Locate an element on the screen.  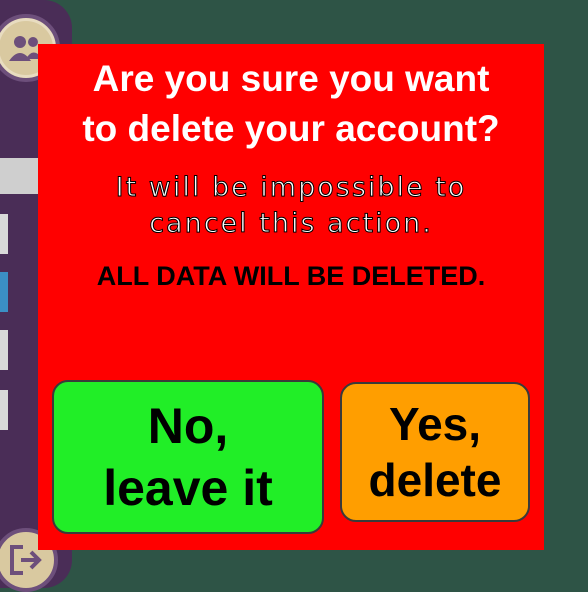
dialog-subtitle-line2: cancel this action. is located at coordinates (291, 224).